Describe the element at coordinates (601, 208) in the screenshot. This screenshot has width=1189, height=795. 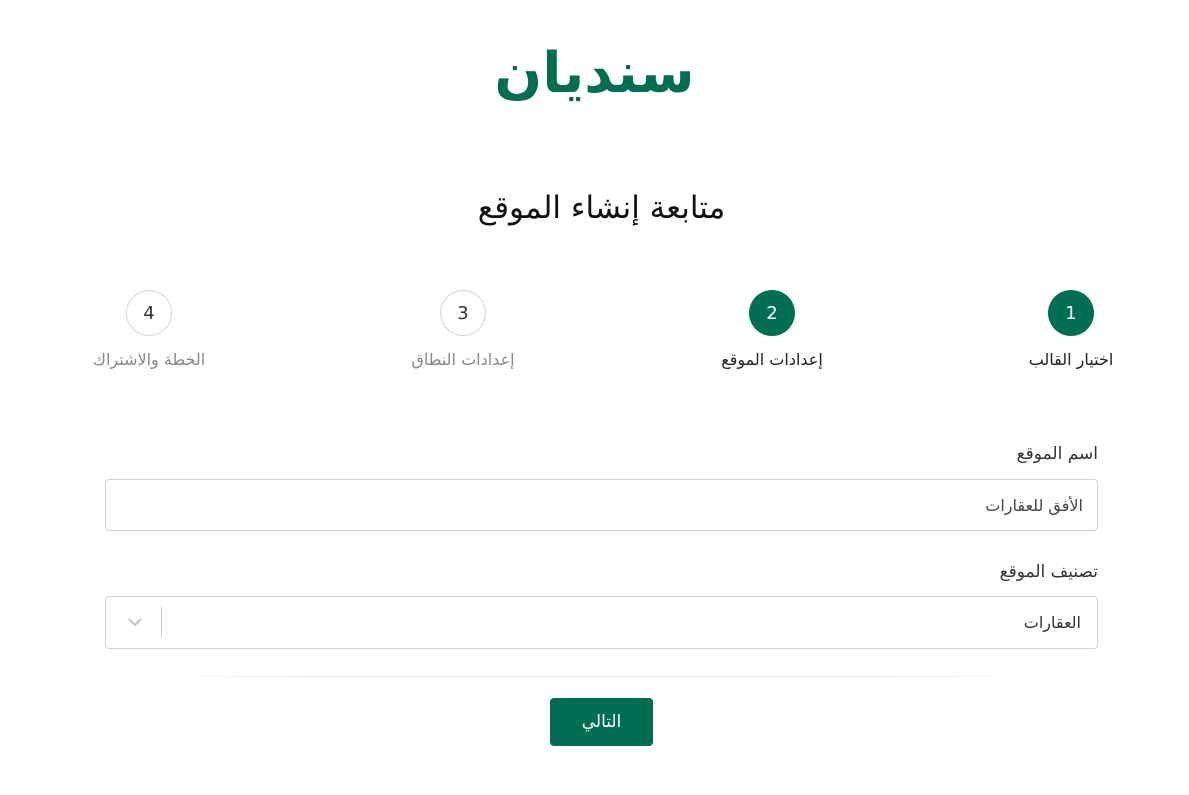
I see `page-title: متابعة إنشاء الموقع` at that location.